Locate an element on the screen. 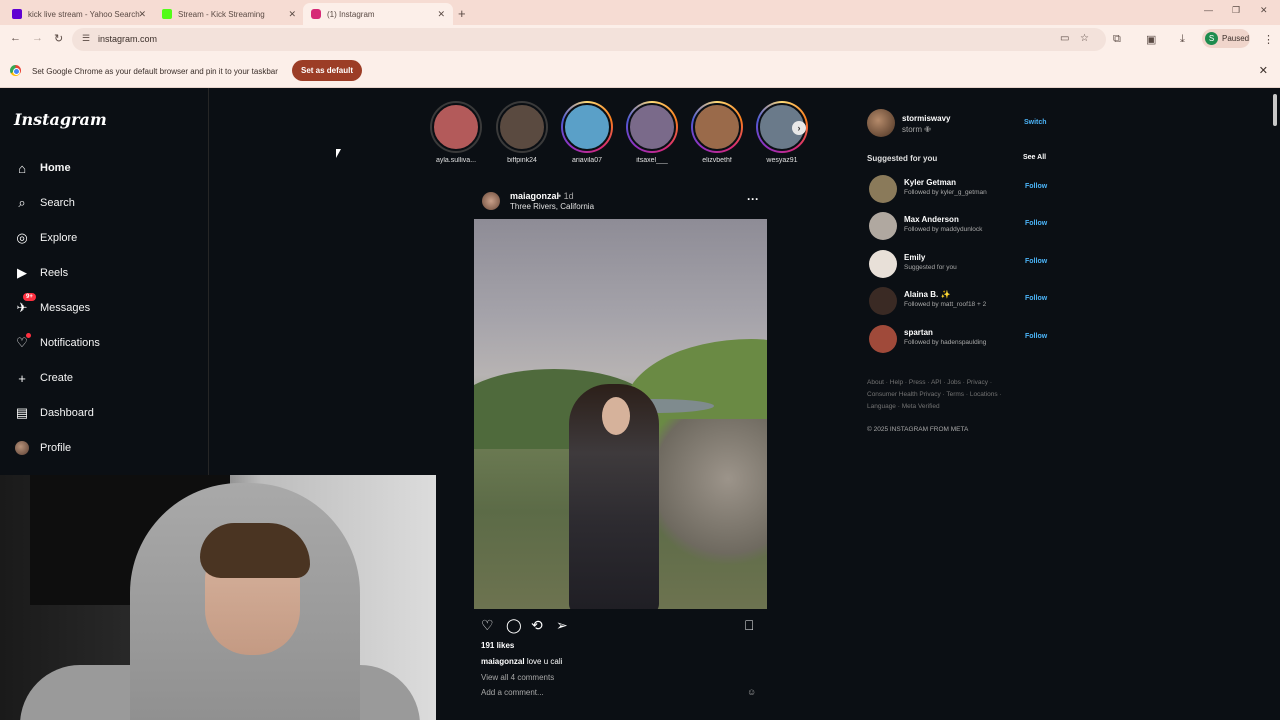 The width and height of the screenshot is (1280, 720). close-infobar-icon: ✕ is located at coordinates (1263, 70).